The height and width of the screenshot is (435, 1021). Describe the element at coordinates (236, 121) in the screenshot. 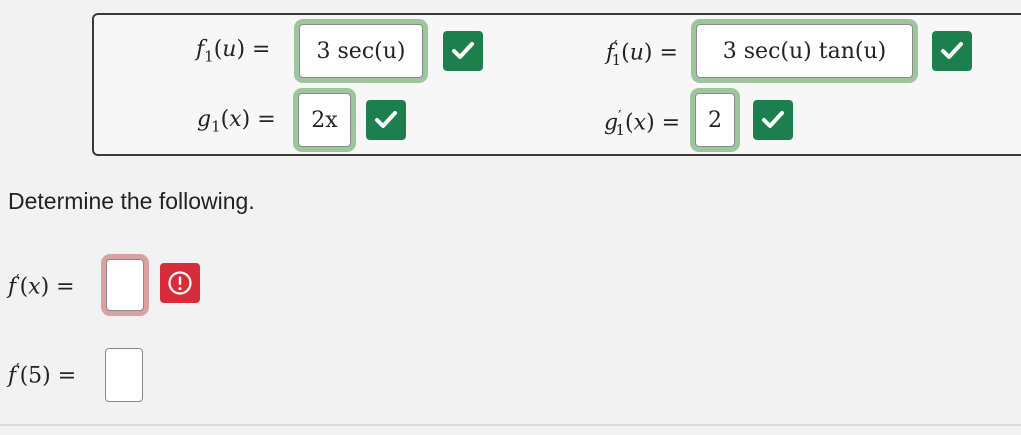

I see `g1-label: g1(x) =` at that location.